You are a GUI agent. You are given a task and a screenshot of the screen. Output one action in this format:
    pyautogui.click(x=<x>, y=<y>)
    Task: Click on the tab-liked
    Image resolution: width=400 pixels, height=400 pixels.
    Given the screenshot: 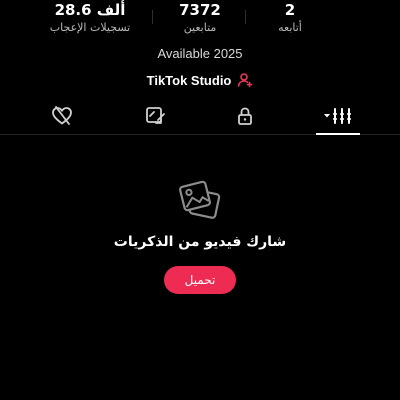 What is the action you would take?
    pyautogui.click(x=62, y=118)
    